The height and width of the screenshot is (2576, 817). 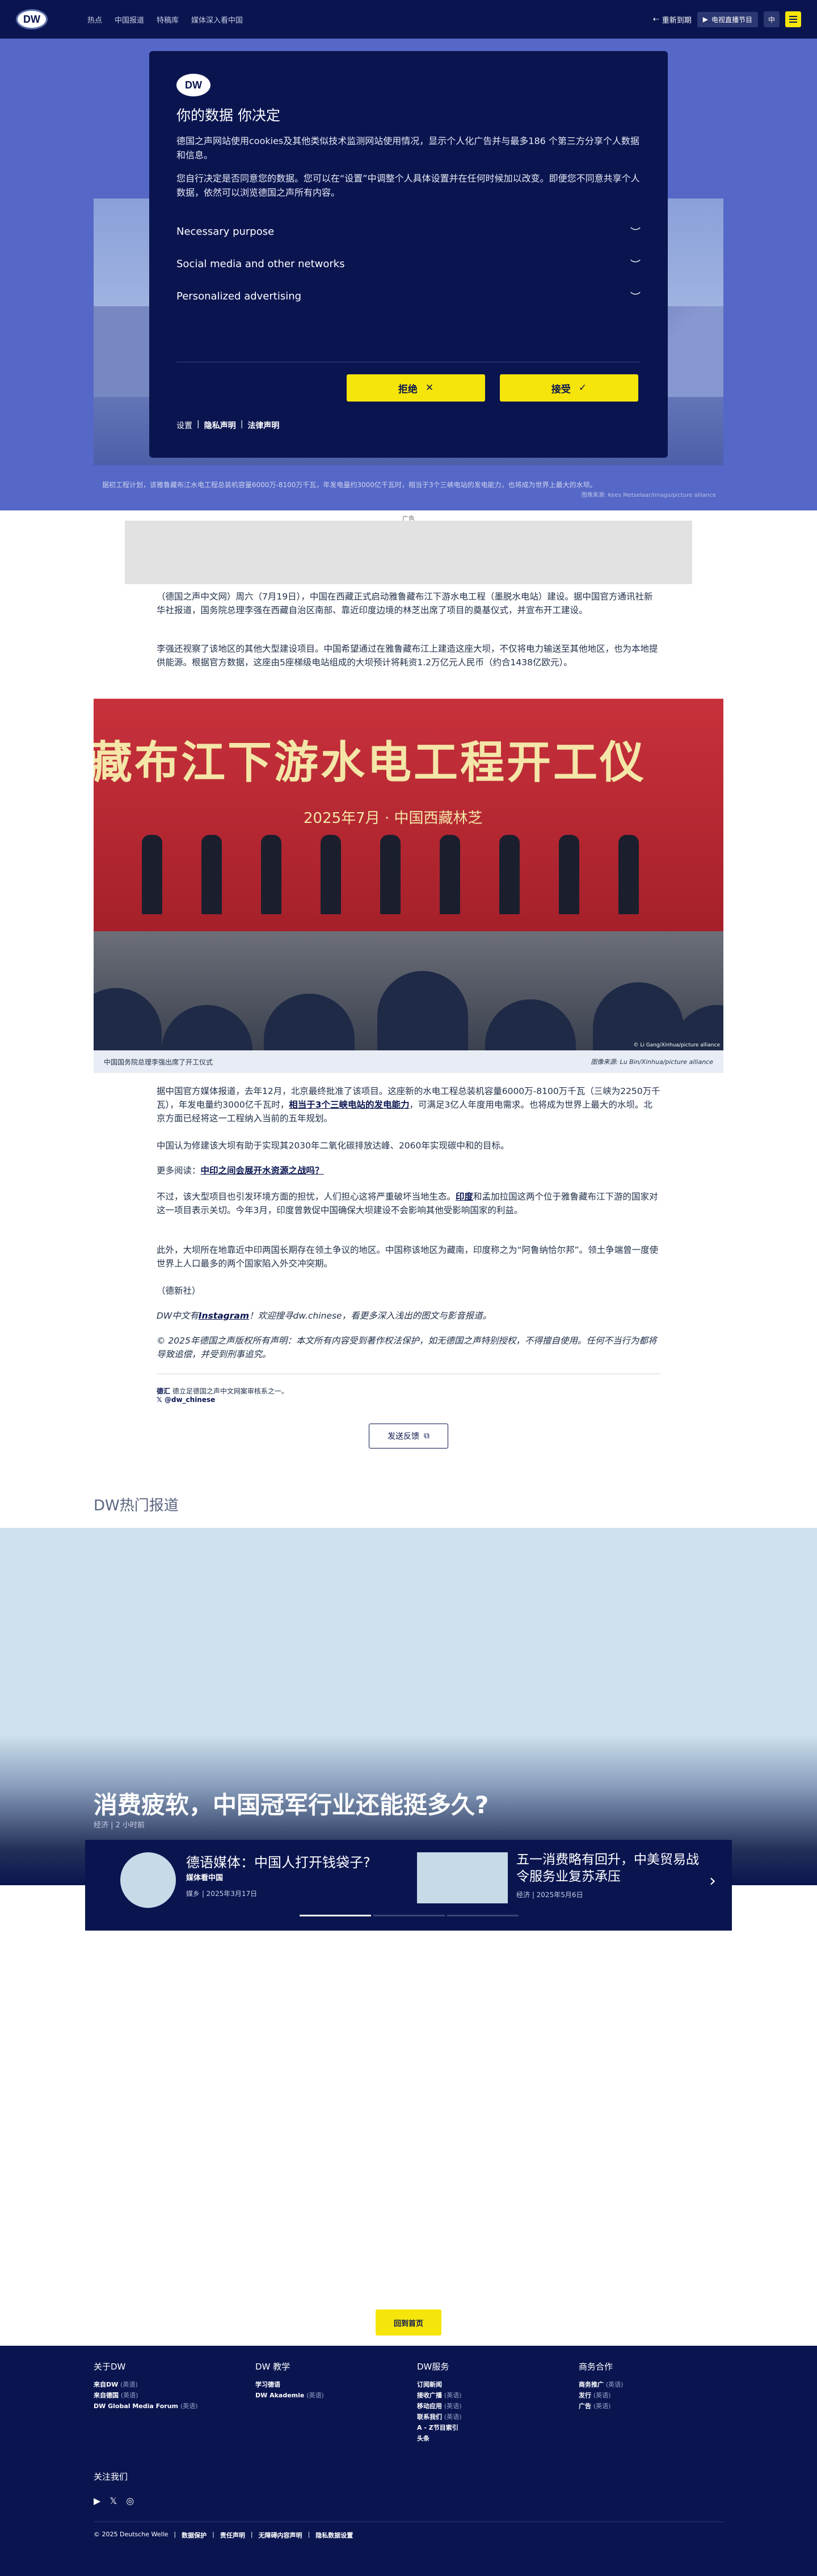 What do you see at coordinates (676, 1045) in the screenshot?
I see `image-watermark: © Li Gang/Xinhua/picture alliance` at bounding box center [676, 1045].